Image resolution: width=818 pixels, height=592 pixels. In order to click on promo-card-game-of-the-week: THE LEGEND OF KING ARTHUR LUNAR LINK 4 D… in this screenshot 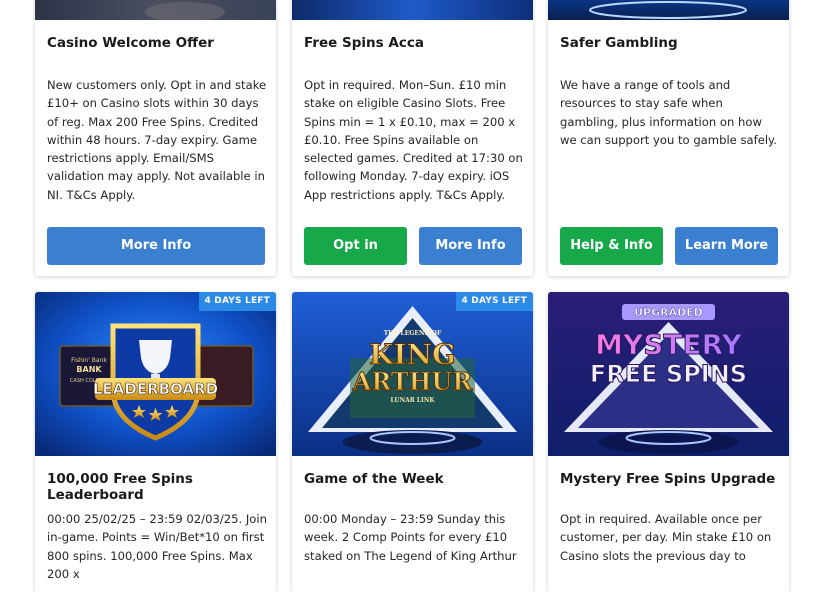, I will do `click(412, 442)`.